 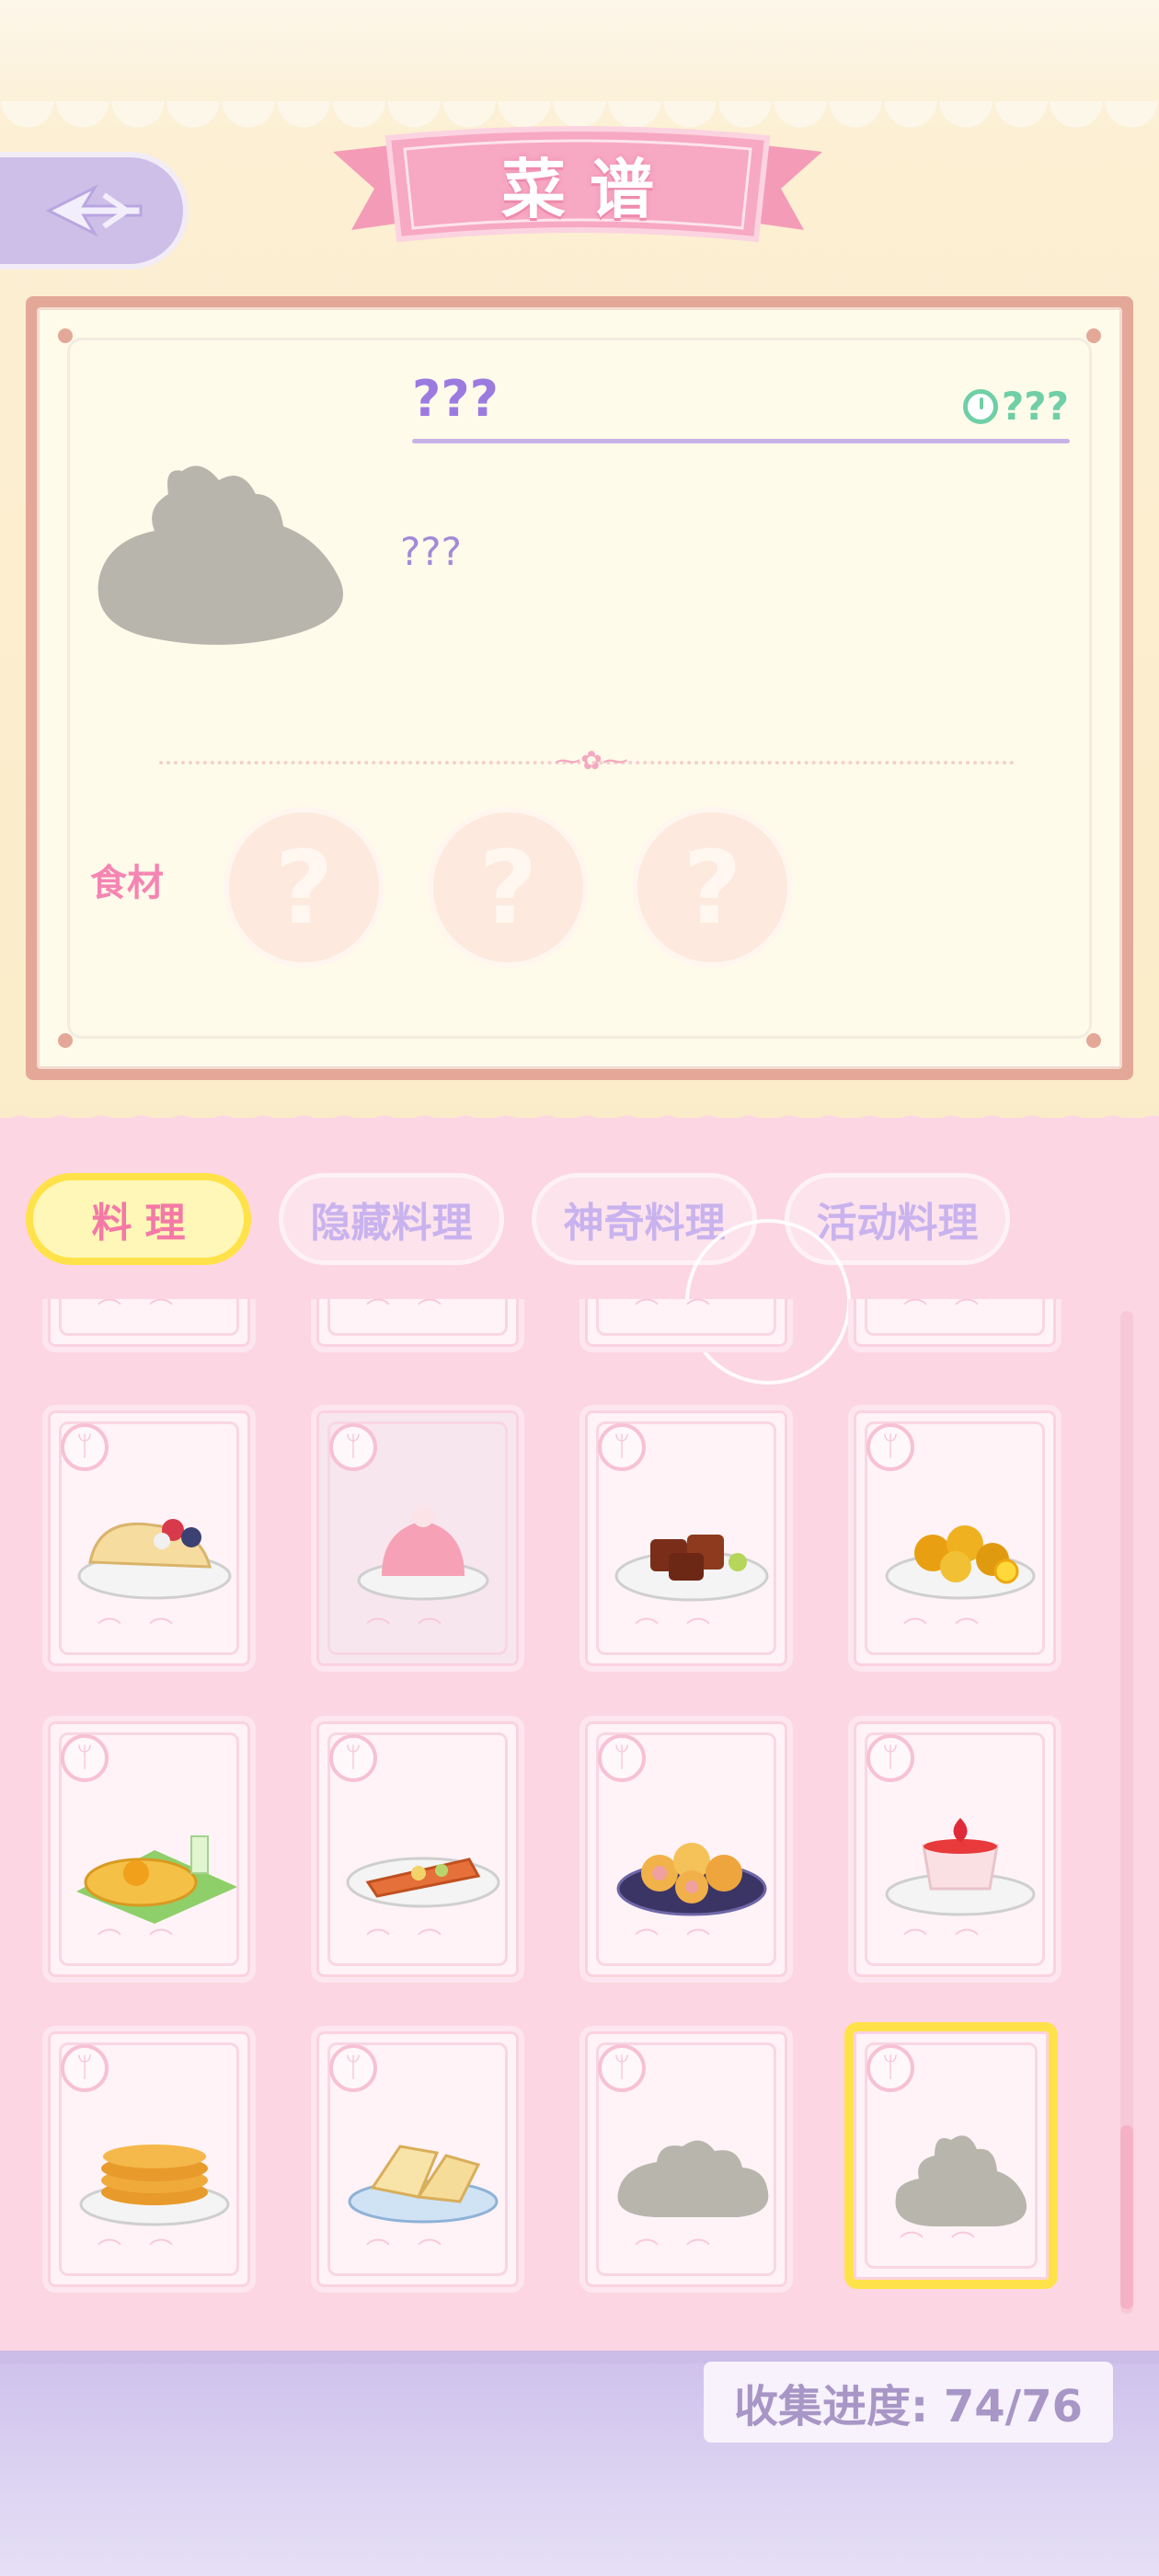 What do you see at coordinates (1035, 406) in the screenshot?
I see `cook-time-value: ???` at bounding box center [1035, 406].